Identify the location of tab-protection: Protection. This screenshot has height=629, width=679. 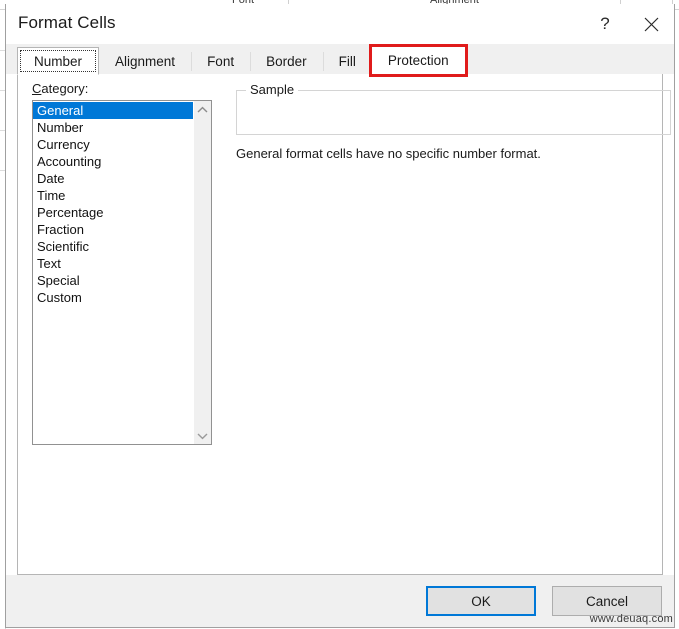
(418, 60).